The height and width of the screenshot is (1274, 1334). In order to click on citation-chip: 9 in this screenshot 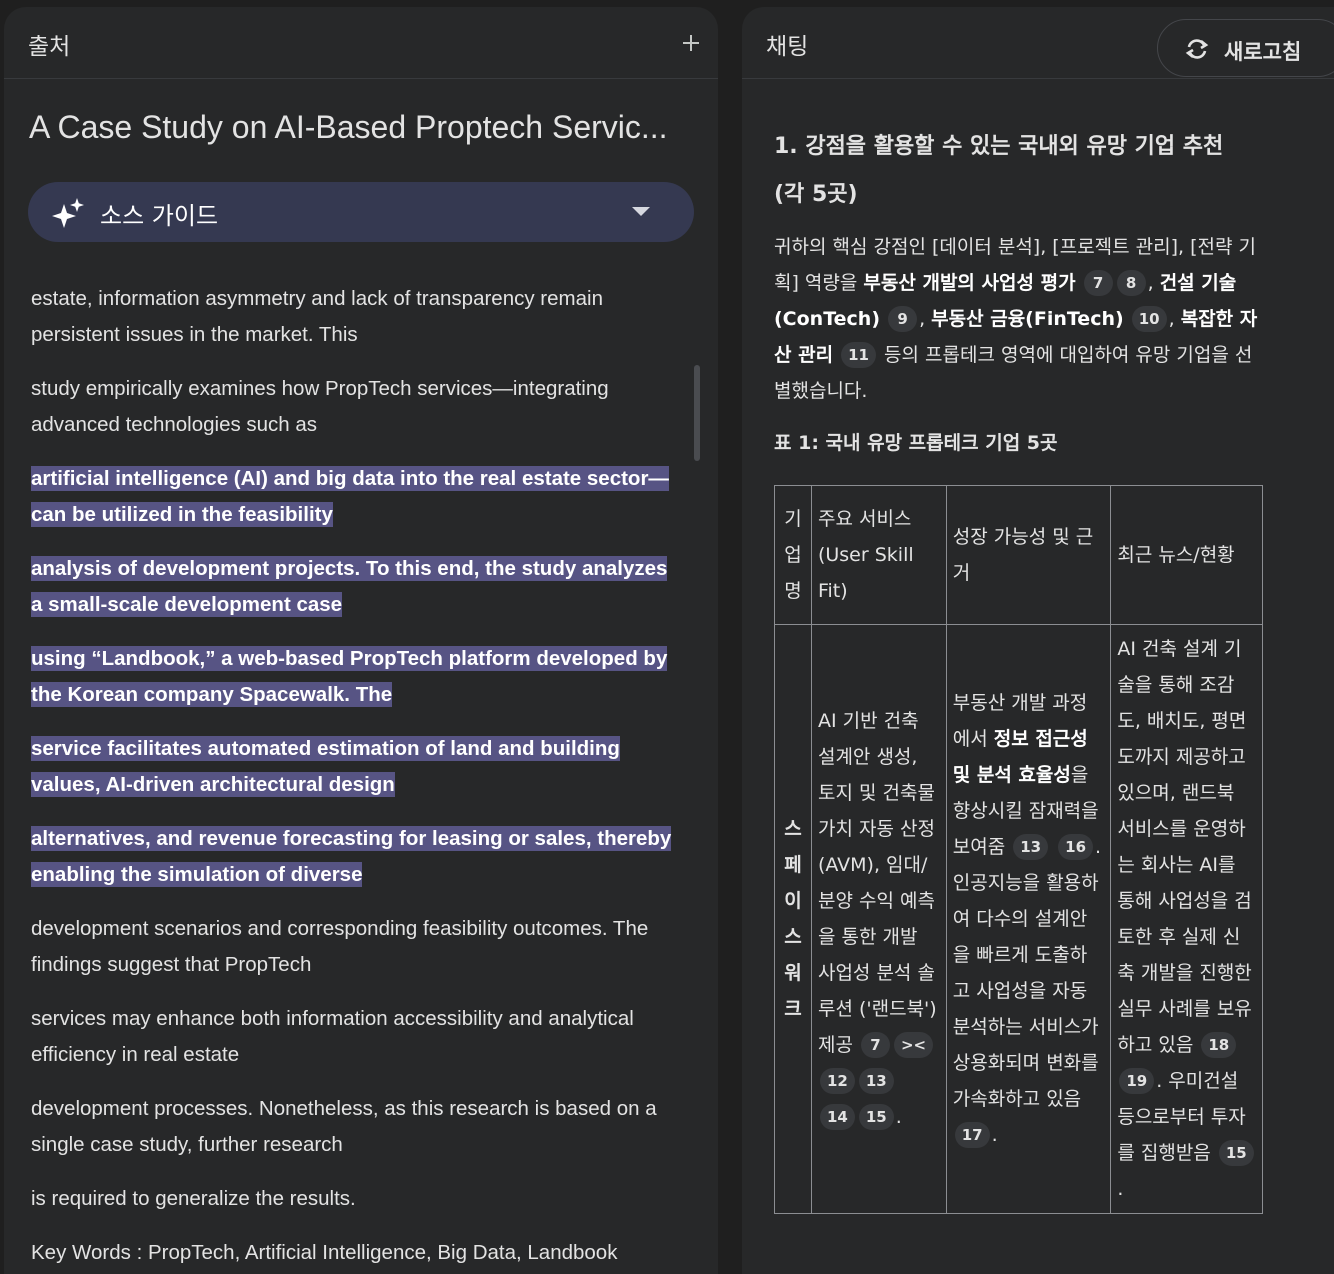, I will do `click(903, 319)`.